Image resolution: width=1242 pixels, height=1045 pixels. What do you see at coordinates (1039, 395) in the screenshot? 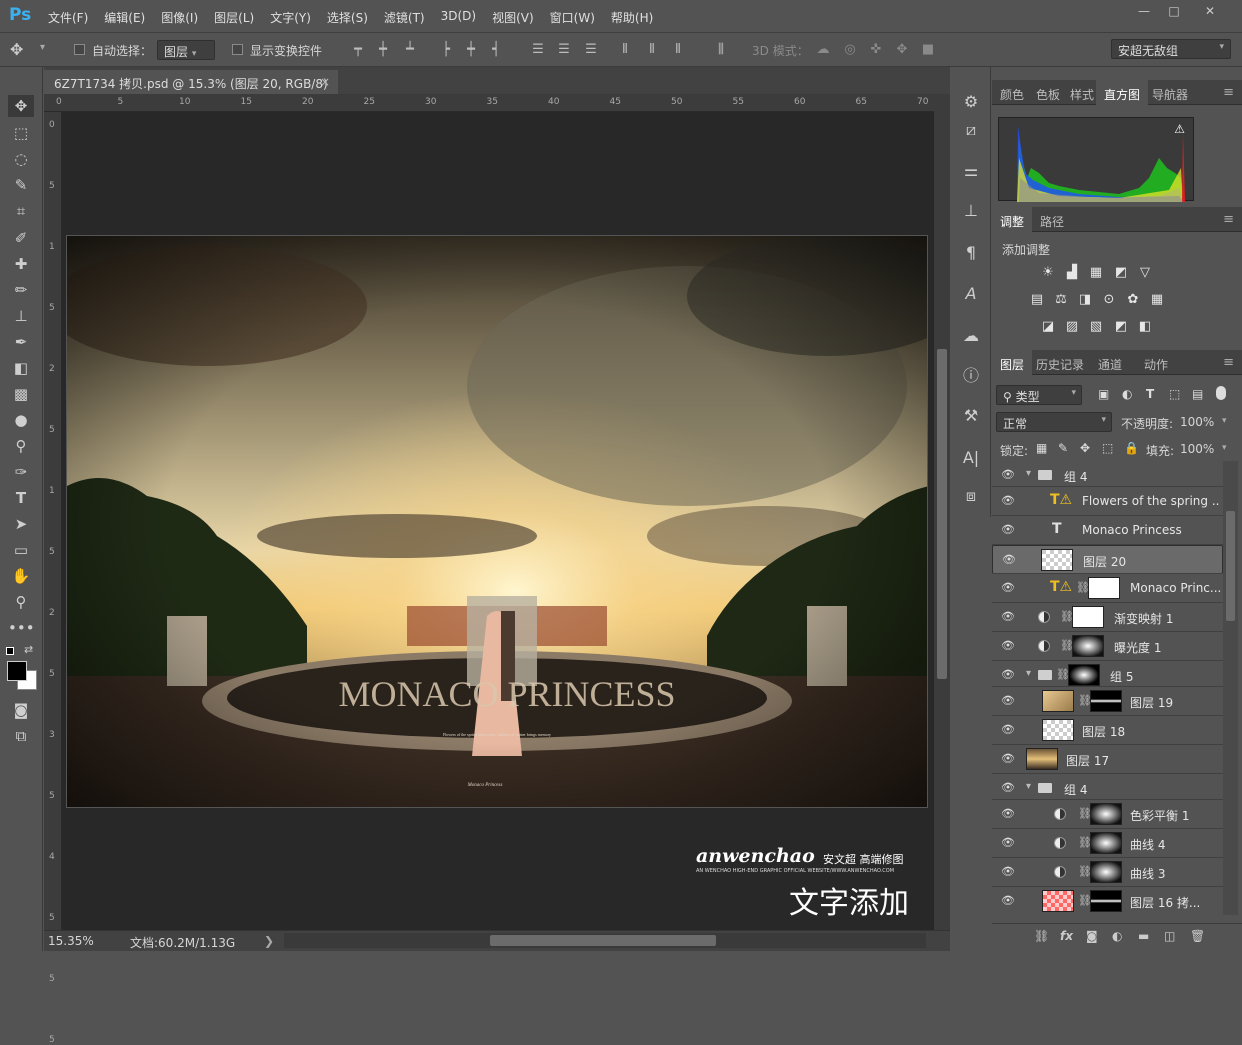
I see `layer-filter-dropdown: ⚲ 类型 ▾` at bounding box center [1039, 395].